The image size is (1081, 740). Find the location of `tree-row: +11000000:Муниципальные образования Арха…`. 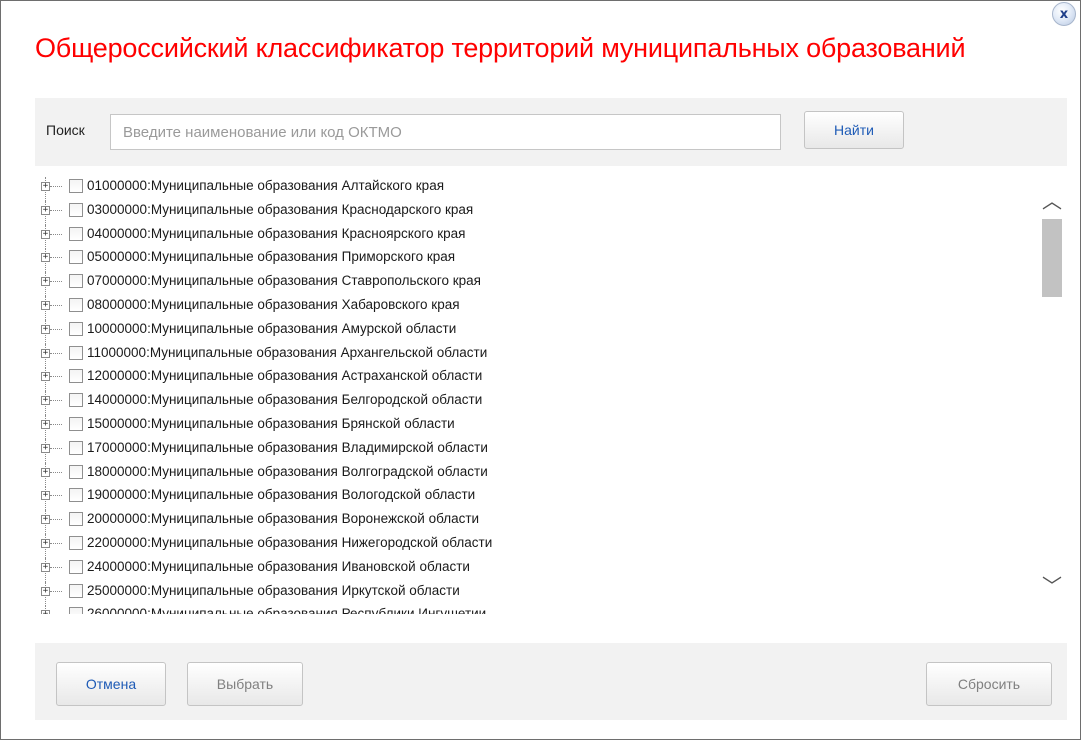

tree-row: +11000000:Муниципальные образования Арха… is located at coordinates (535, 355).